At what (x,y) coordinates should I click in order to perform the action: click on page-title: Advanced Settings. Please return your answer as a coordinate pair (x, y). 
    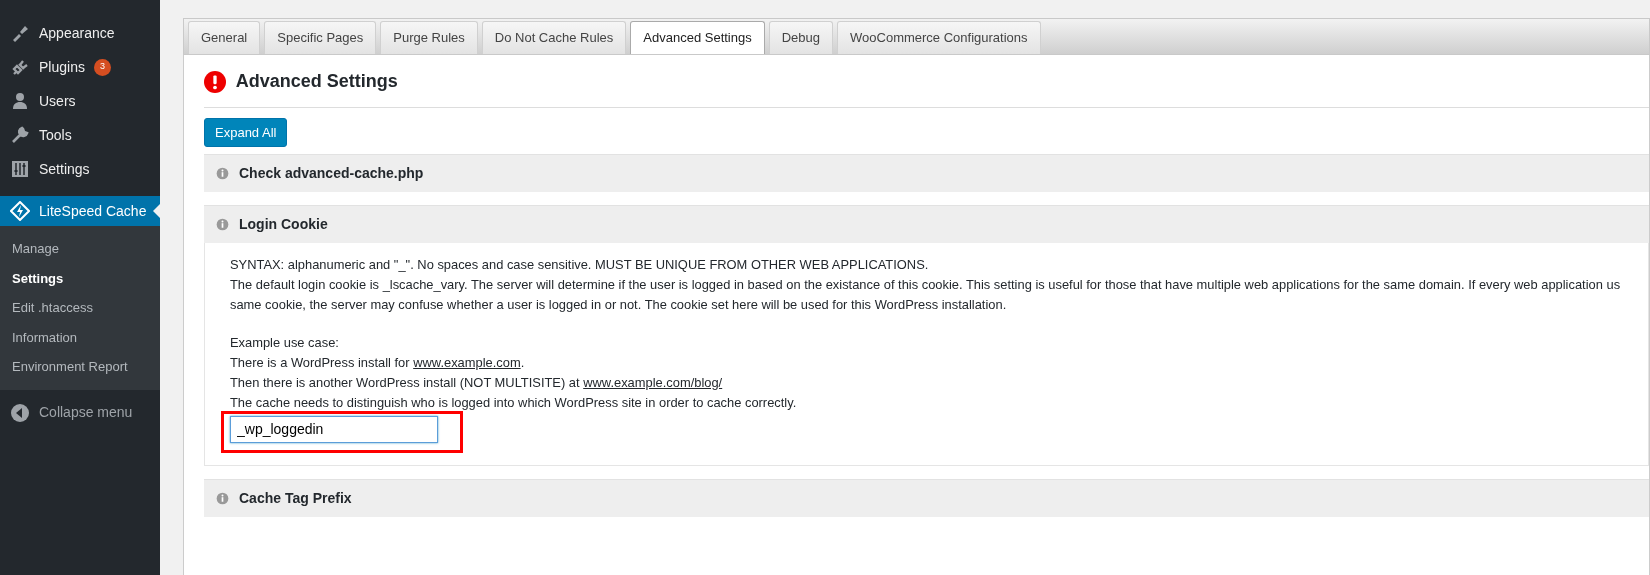
    Looking at the image, I should click on (316, 81).